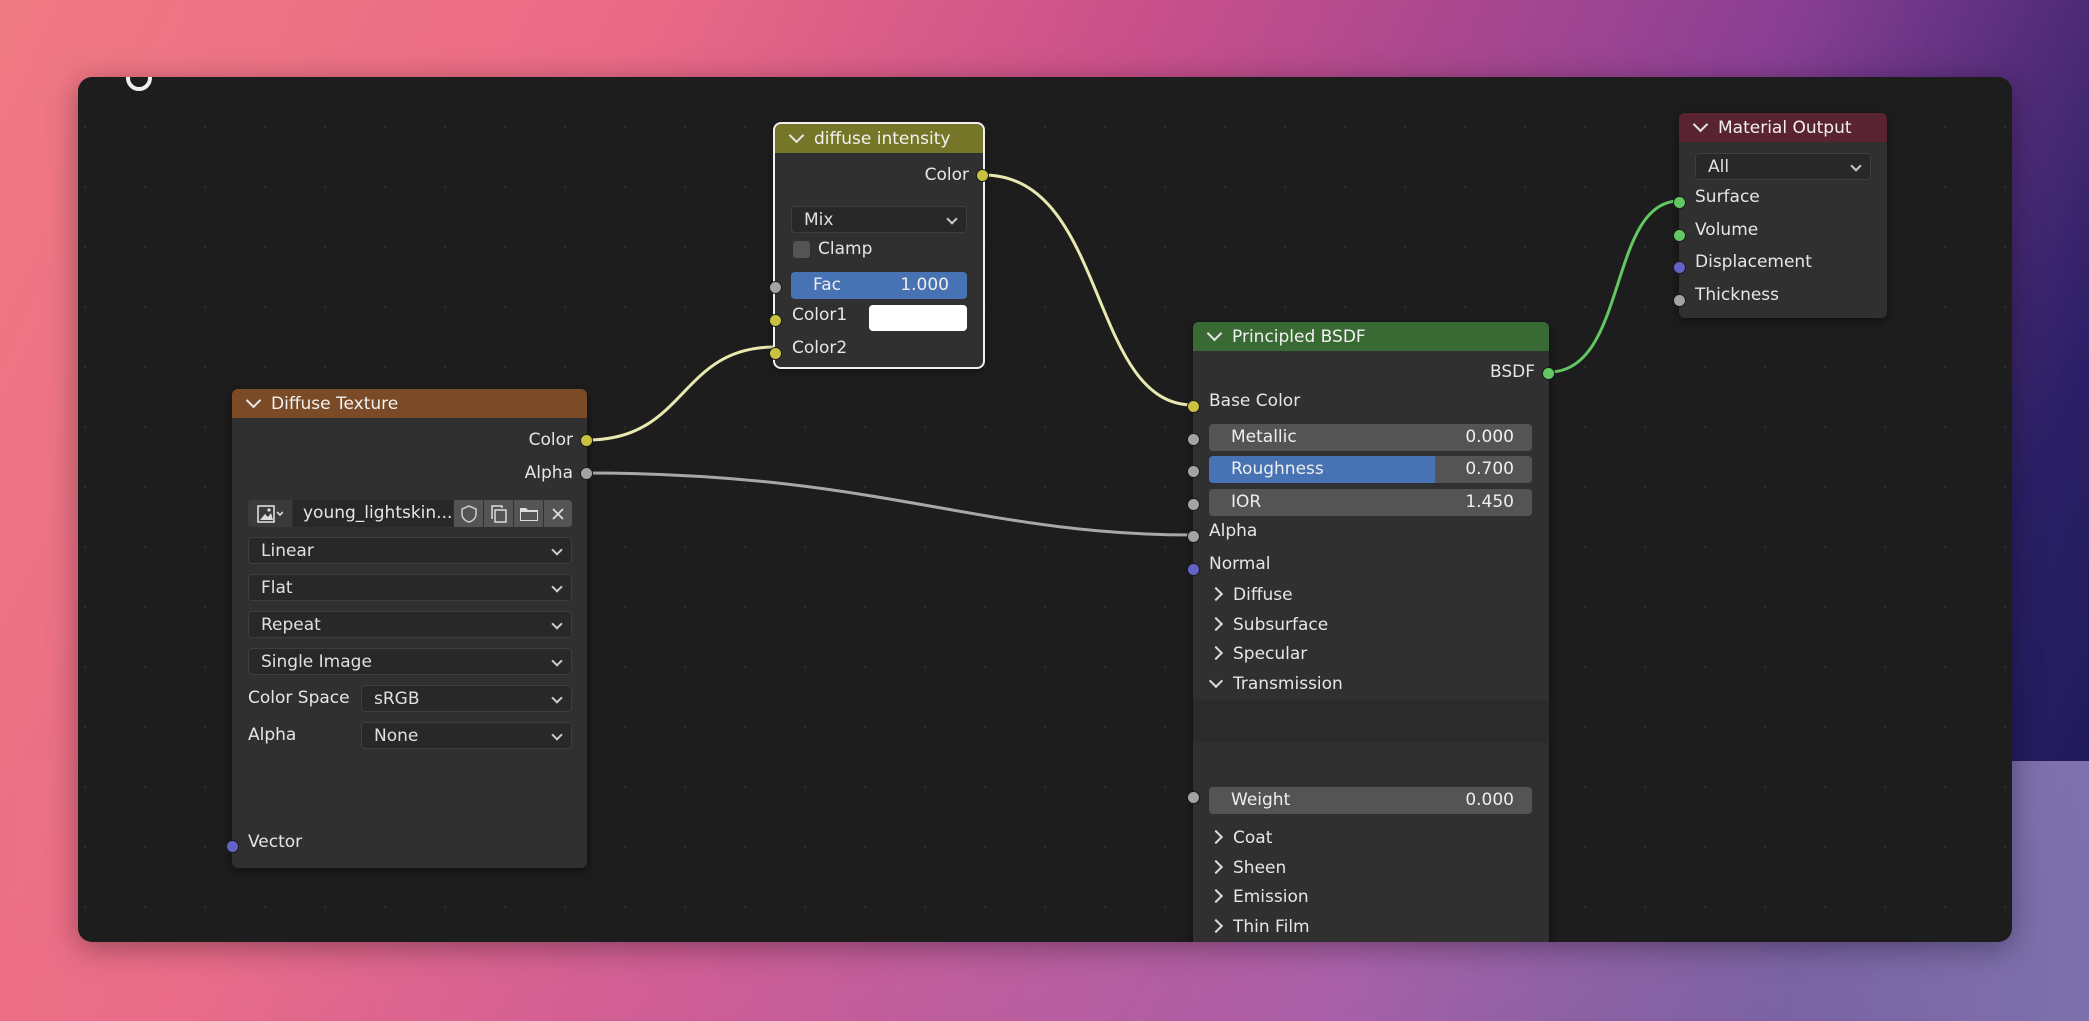  Describe the element at coordinates (299, 698) in the screenshot. I see `color-space-label: Color Space` at that location.